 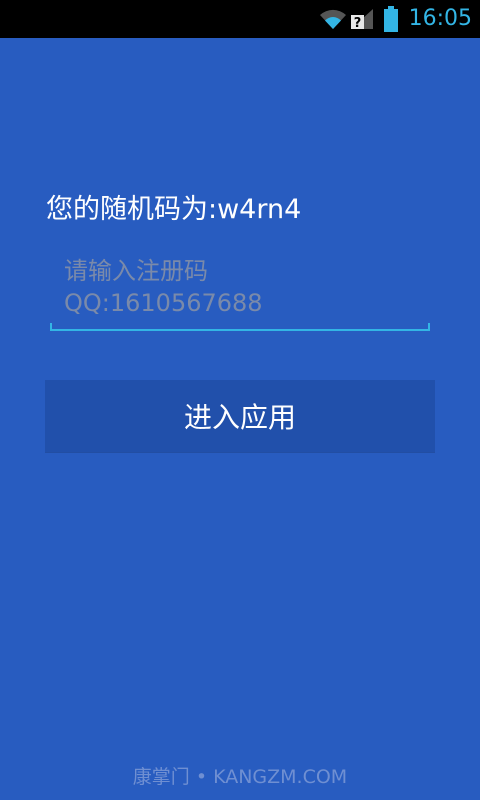 I want to click on registration-code-input: 请输入注册码 QQ:1610567688, so click(x=240, y=293).